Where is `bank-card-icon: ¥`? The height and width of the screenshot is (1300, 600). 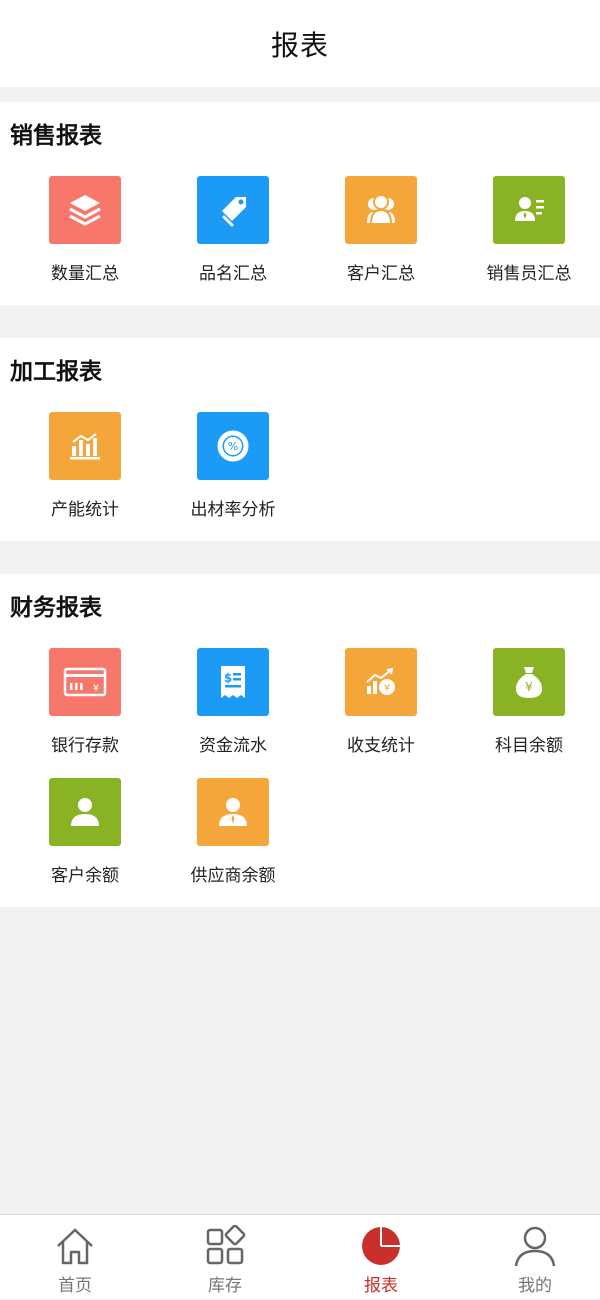 bank-card-icon: ¥ is located at coordinates (85, 682).